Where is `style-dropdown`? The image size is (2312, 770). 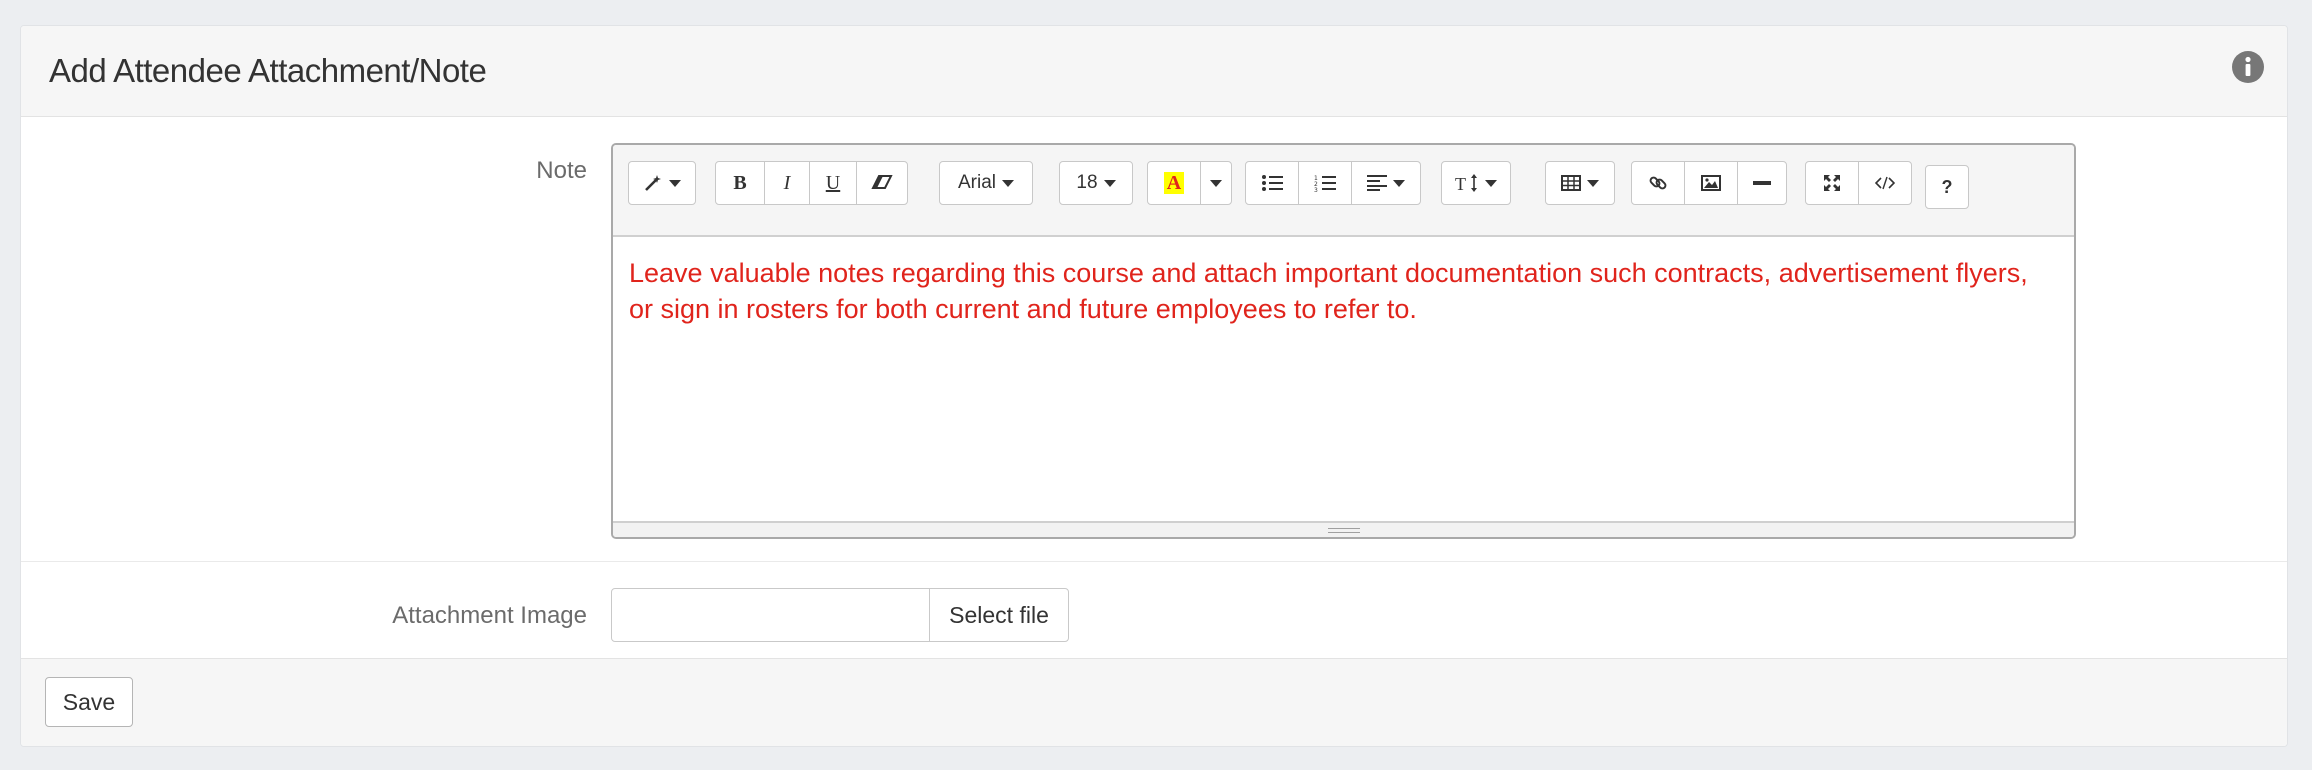 style-dropdown is located at coordinates (662, 183).